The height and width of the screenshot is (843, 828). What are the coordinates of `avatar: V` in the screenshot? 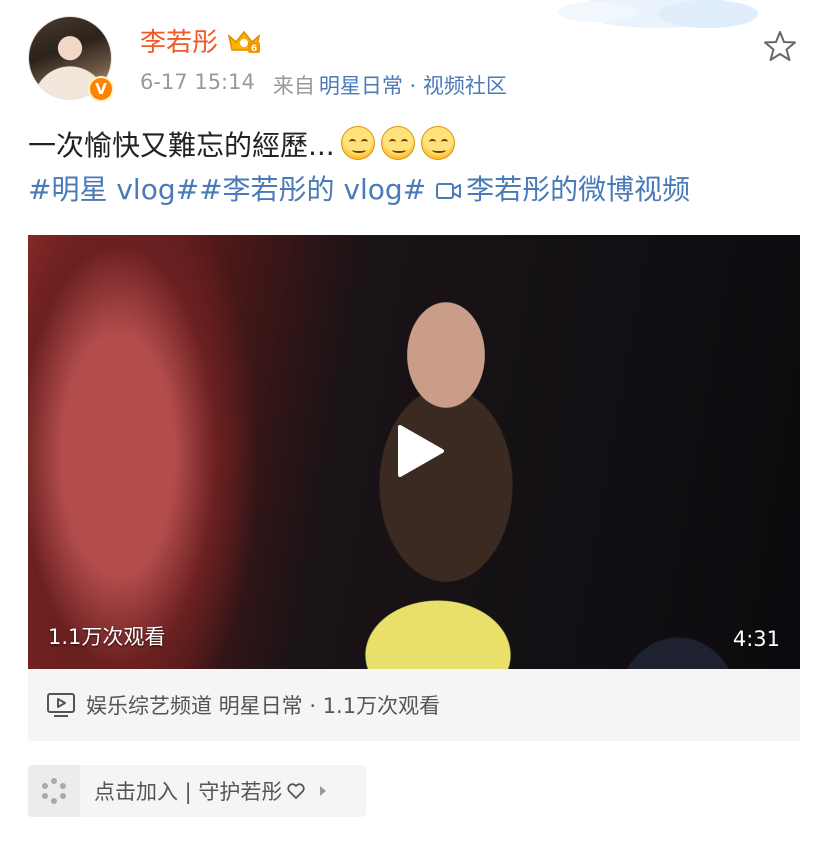 It's located at (71, 59).